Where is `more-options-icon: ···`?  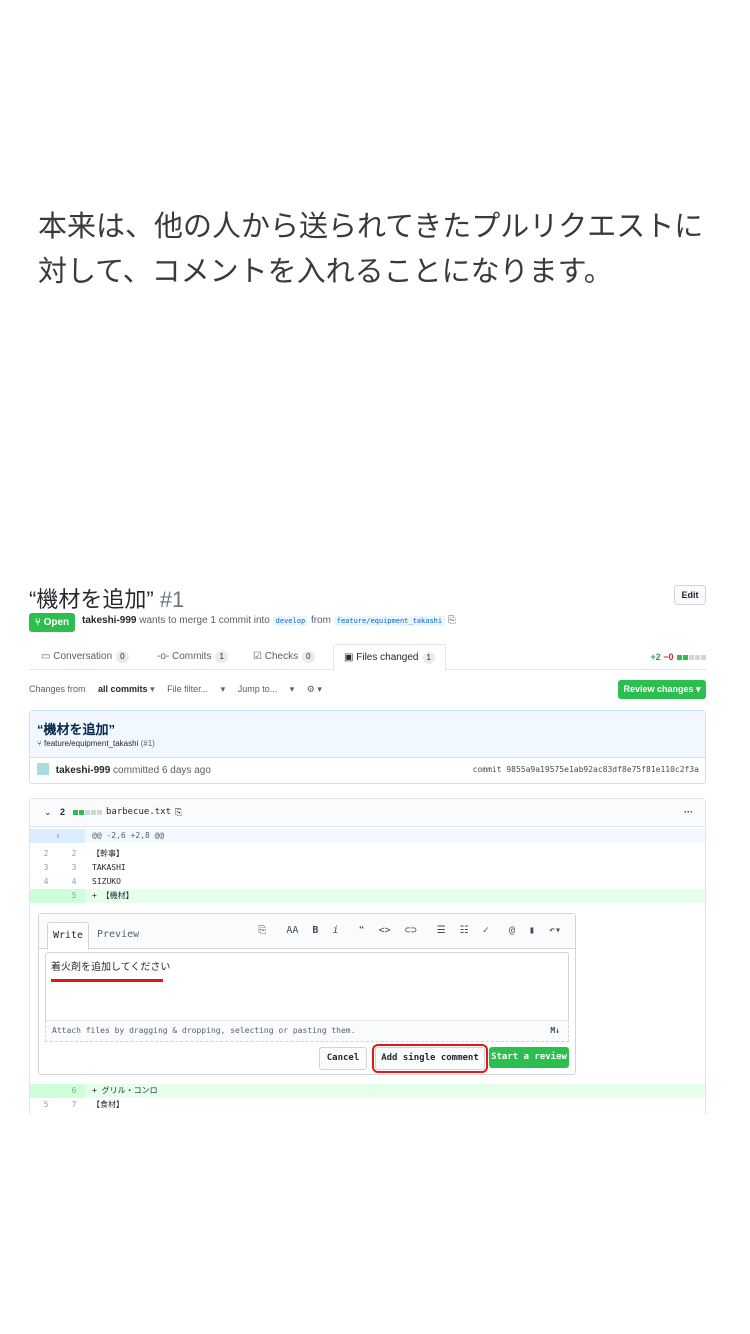 more-options-icon: ··· is located at coordinates (688, 812).